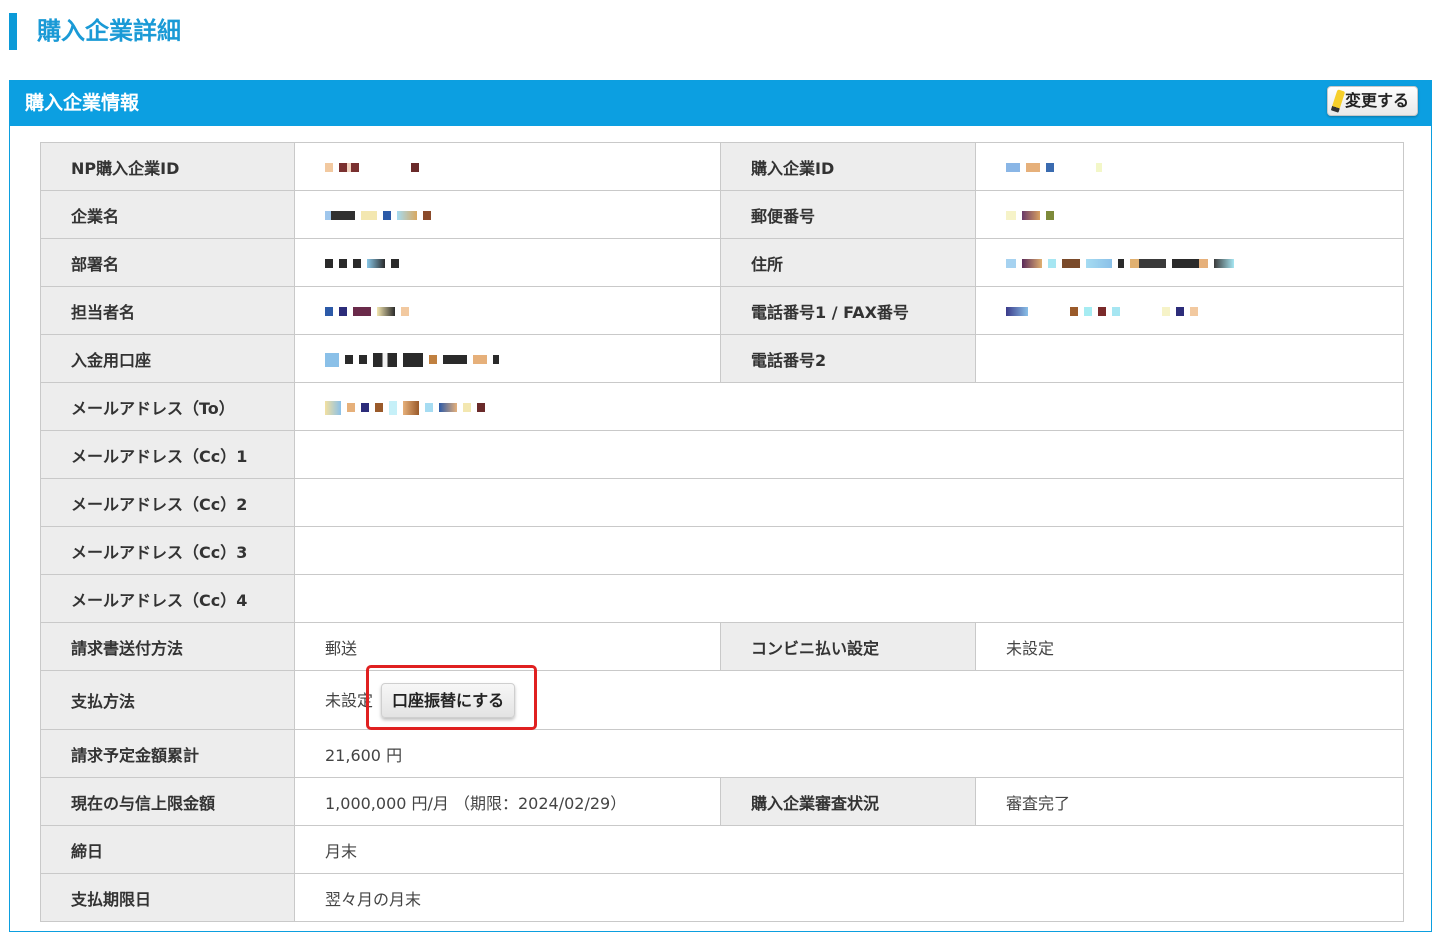 The image size is (1445, 938). I want to click on table-row: 部署名 住所, so click(722, 262).